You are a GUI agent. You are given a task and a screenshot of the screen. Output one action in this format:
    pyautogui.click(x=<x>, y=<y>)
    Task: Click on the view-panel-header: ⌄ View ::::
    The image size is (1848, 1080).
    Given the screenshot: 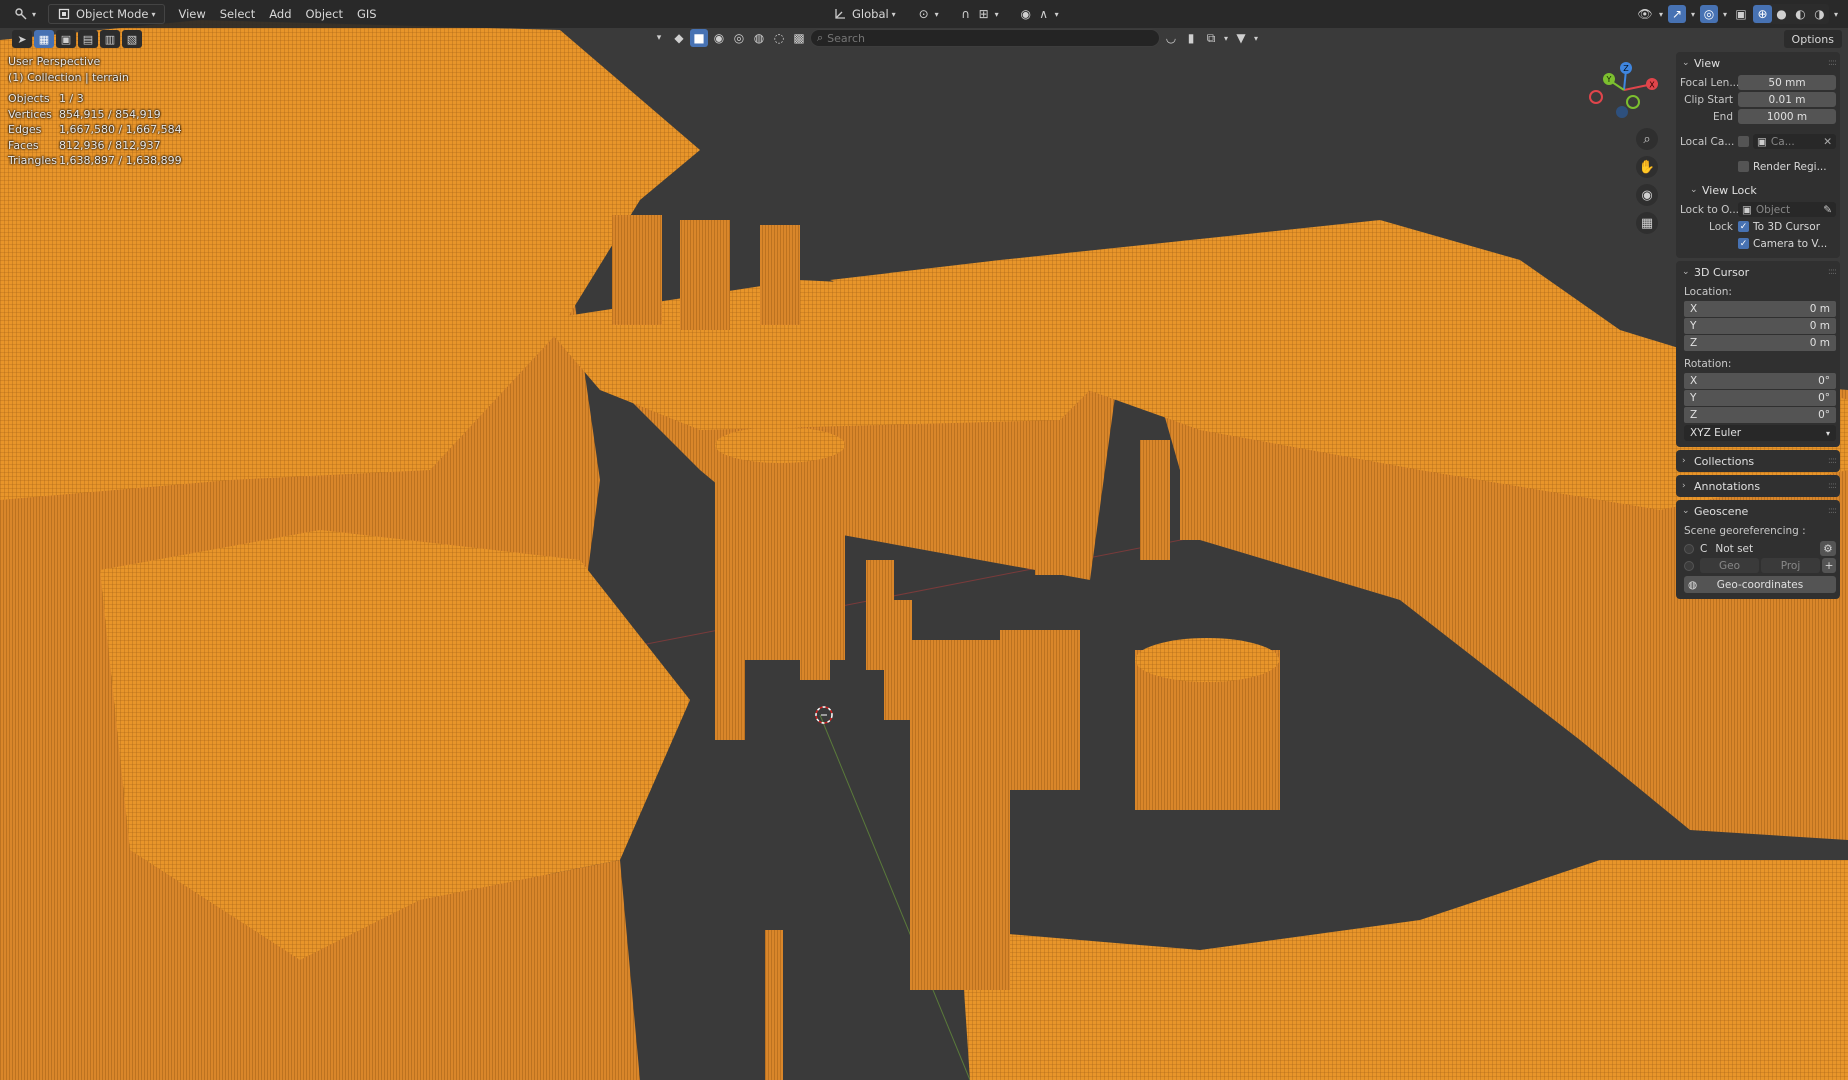 What is the action you would take?
    pyautogui.click(x=1758, y=63)
    